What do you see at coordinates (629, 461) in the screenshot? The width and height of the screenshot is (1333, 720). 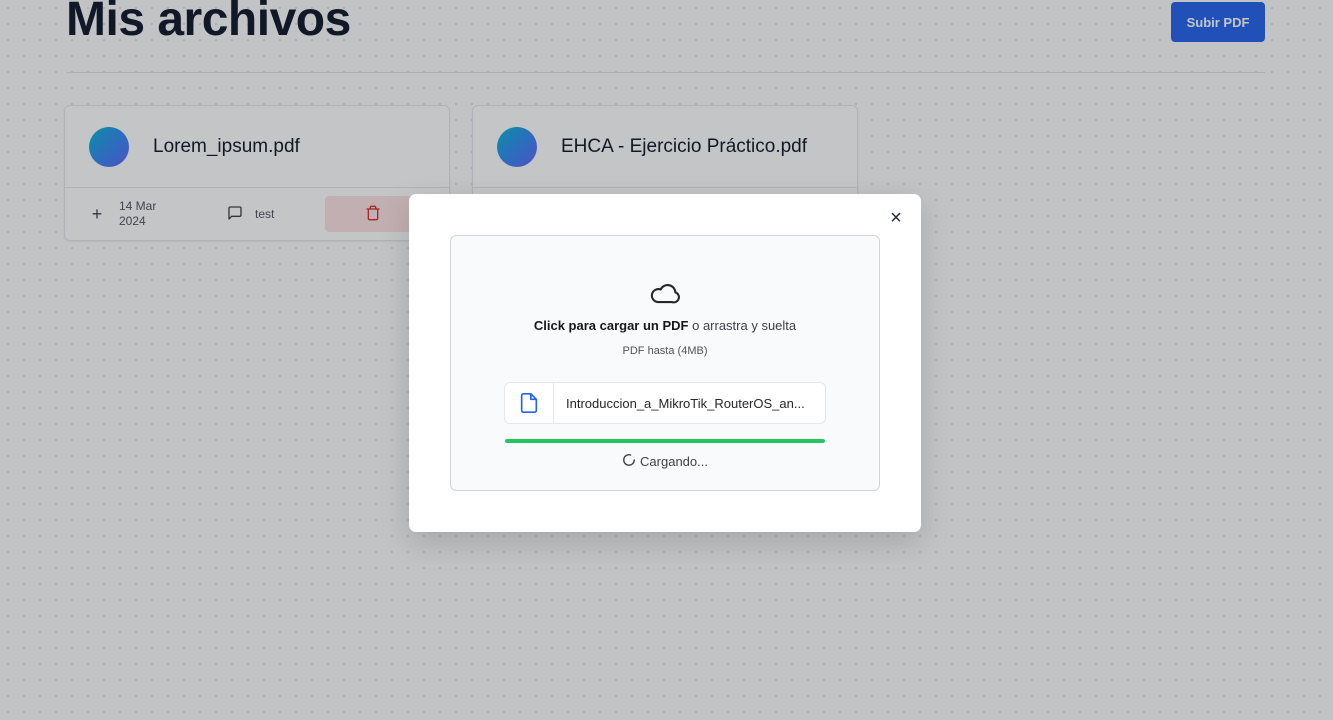 I see `spinner-icon` at bounding box center [629, 461].